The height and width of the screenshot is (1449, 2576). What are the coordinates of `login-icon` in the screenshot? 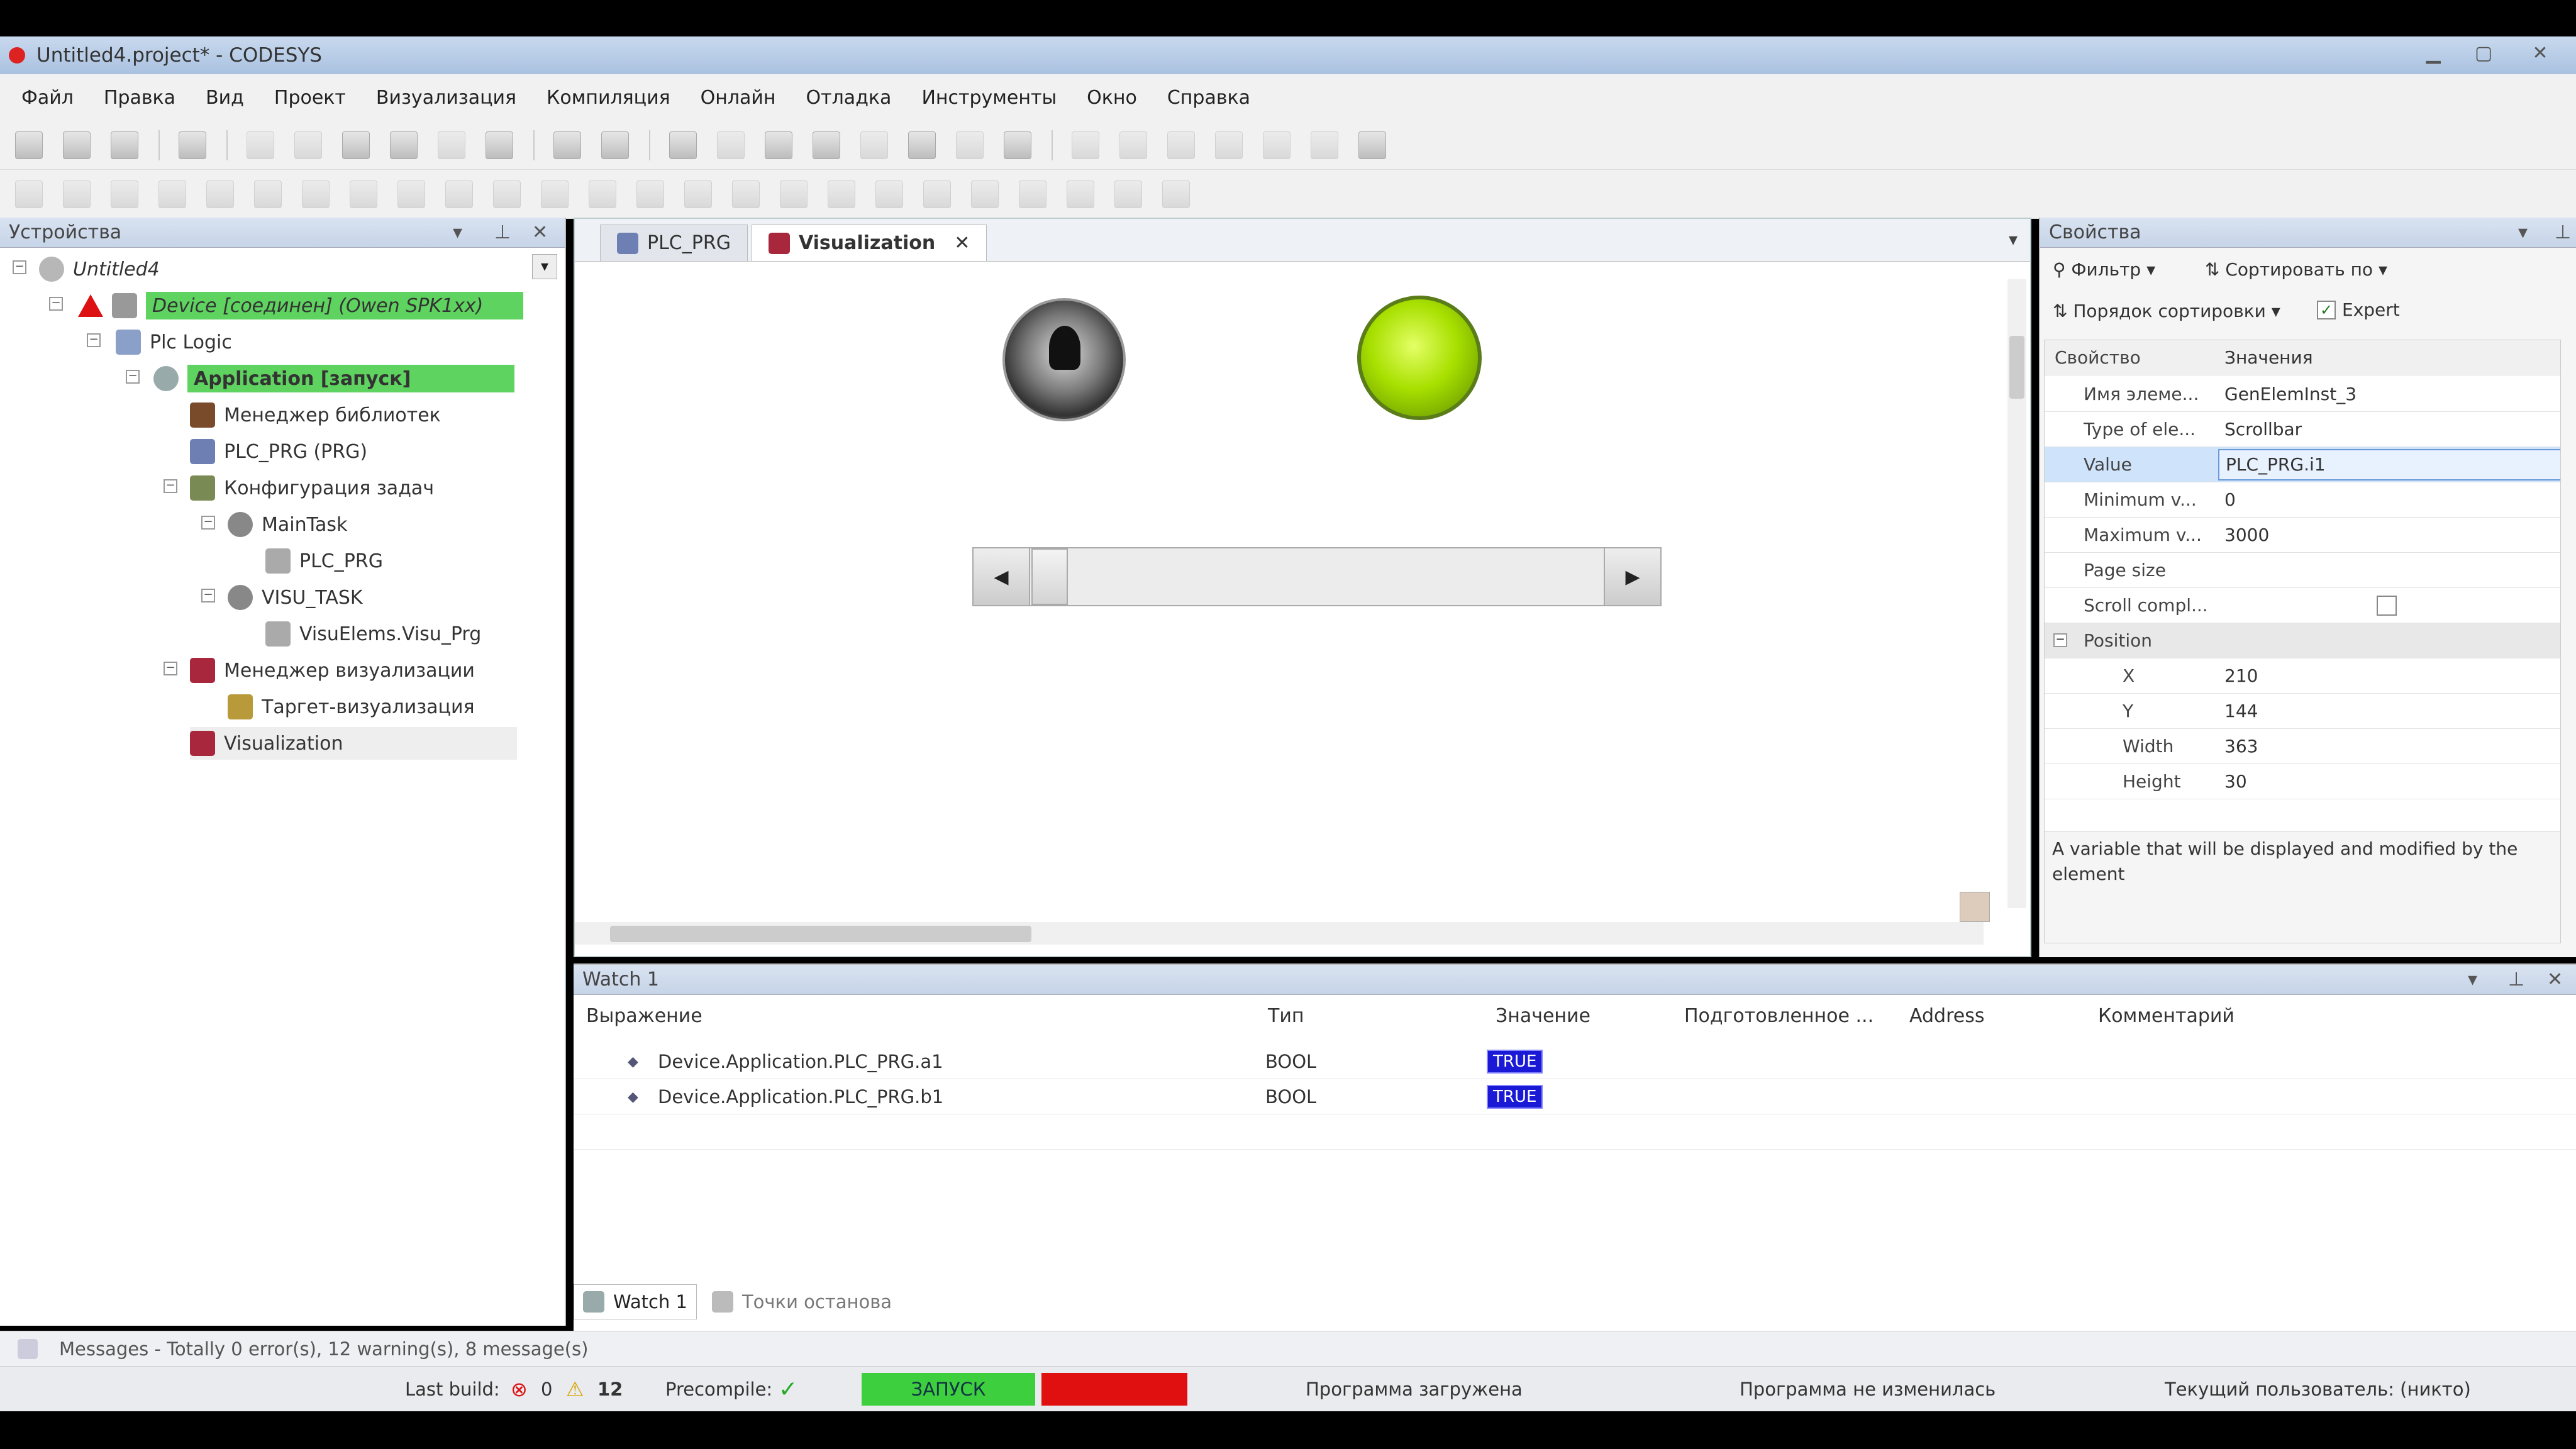 It's located at (874, 145).